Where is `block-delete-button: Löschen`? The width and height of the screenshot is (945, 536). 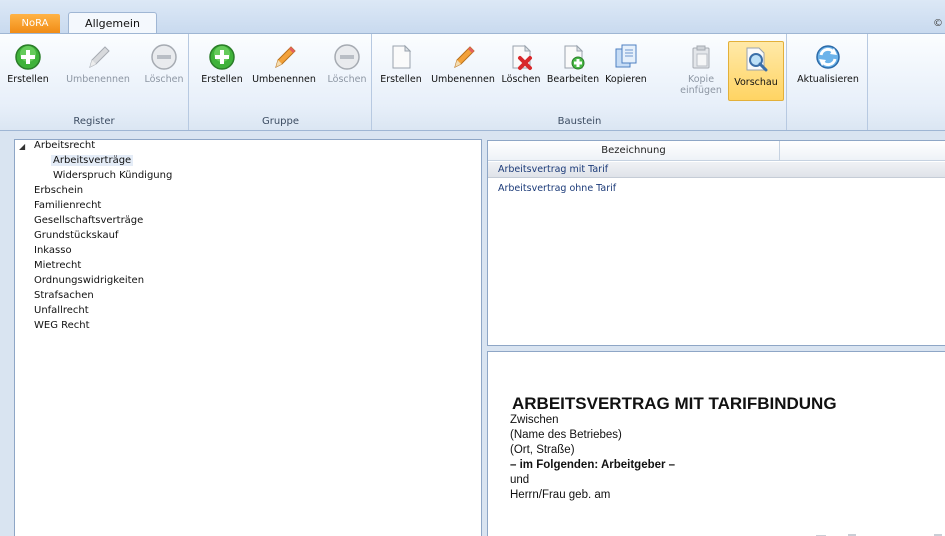 block-delete-button: Löschen is located at coordinates (521, 70).